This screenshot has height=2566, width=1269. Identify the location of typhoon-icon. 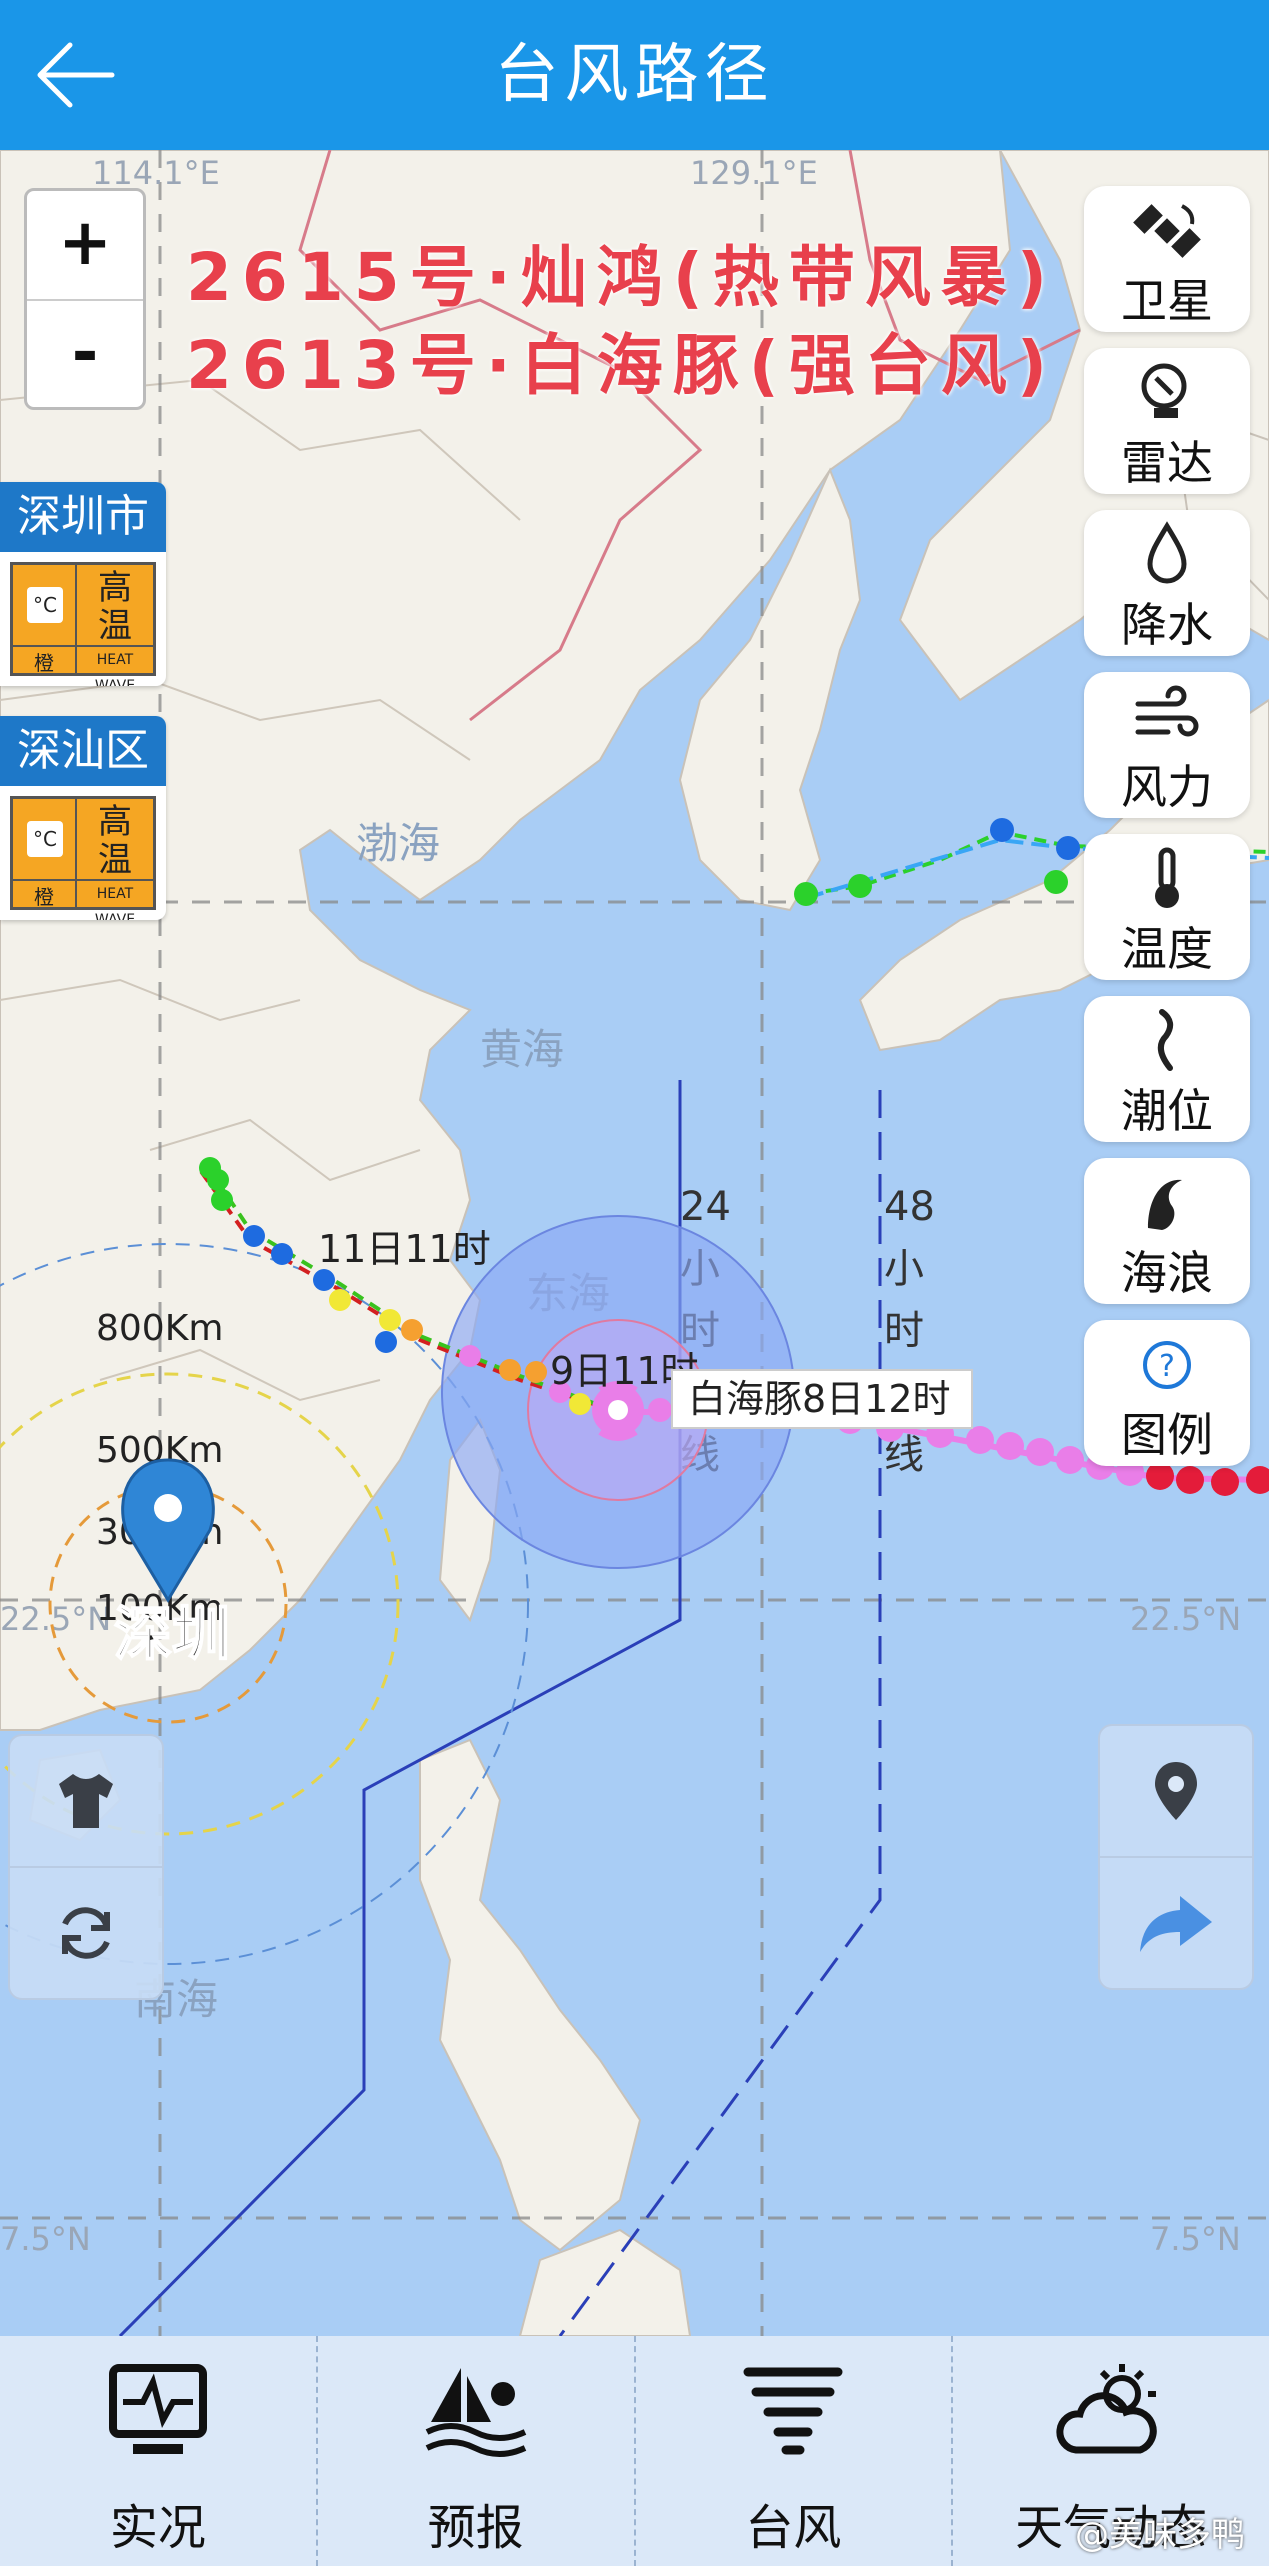
(793, 2411).